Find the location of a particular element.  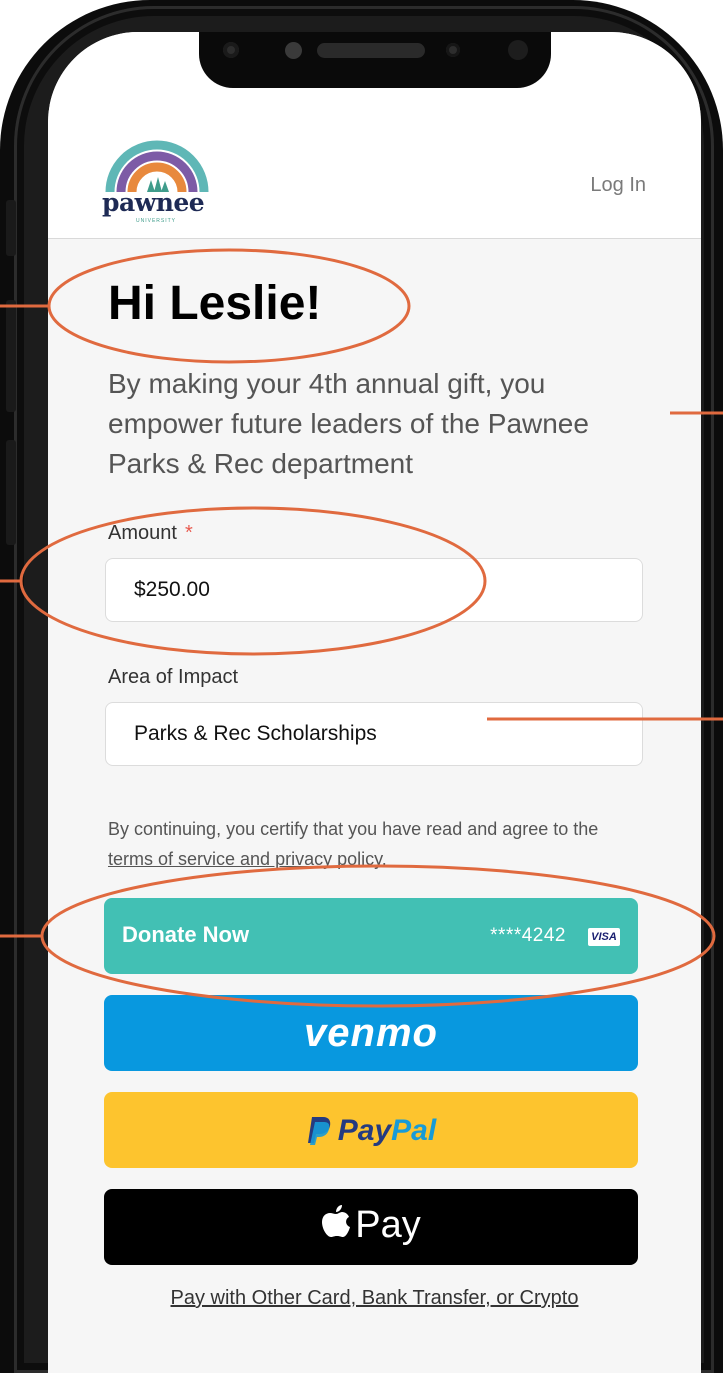

apple-pay-button: Pay is located at coordinates (371, 1227).